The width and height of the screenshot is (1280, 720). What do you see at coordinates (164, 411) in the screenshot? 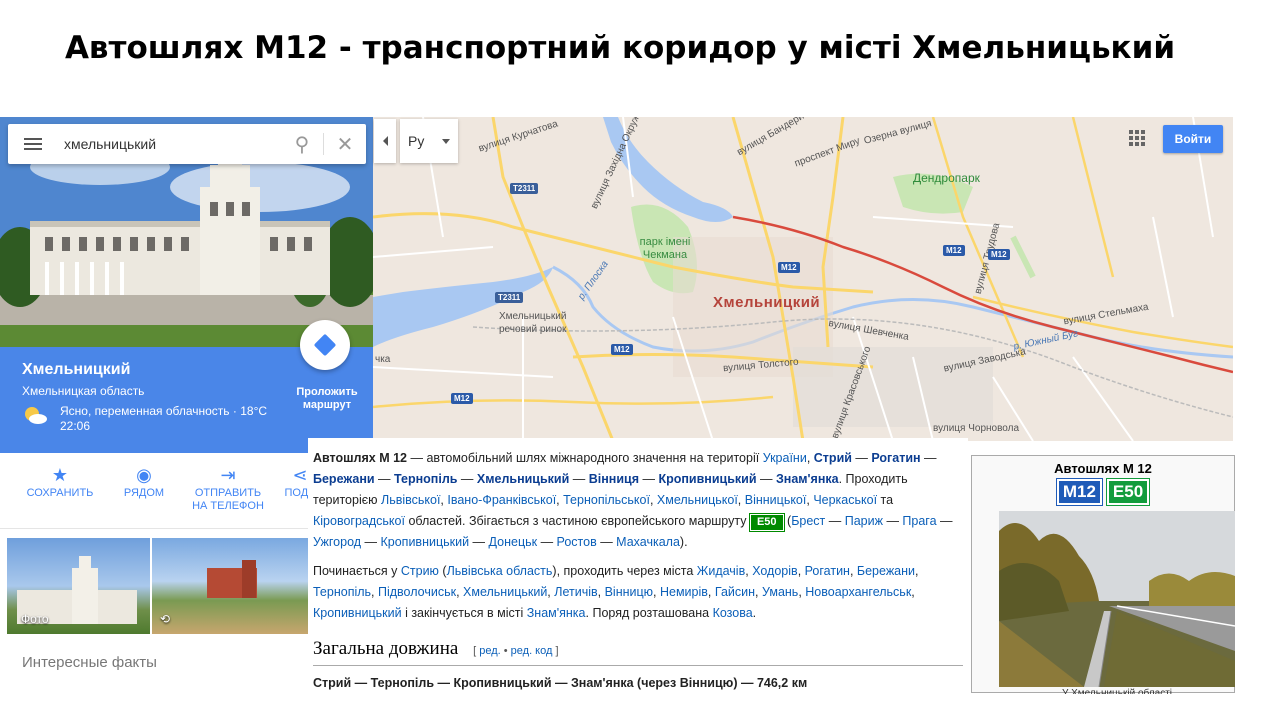
I see `weather-text: Ясно, переменная облачность · 18°C` at bounding box center [164, 411].